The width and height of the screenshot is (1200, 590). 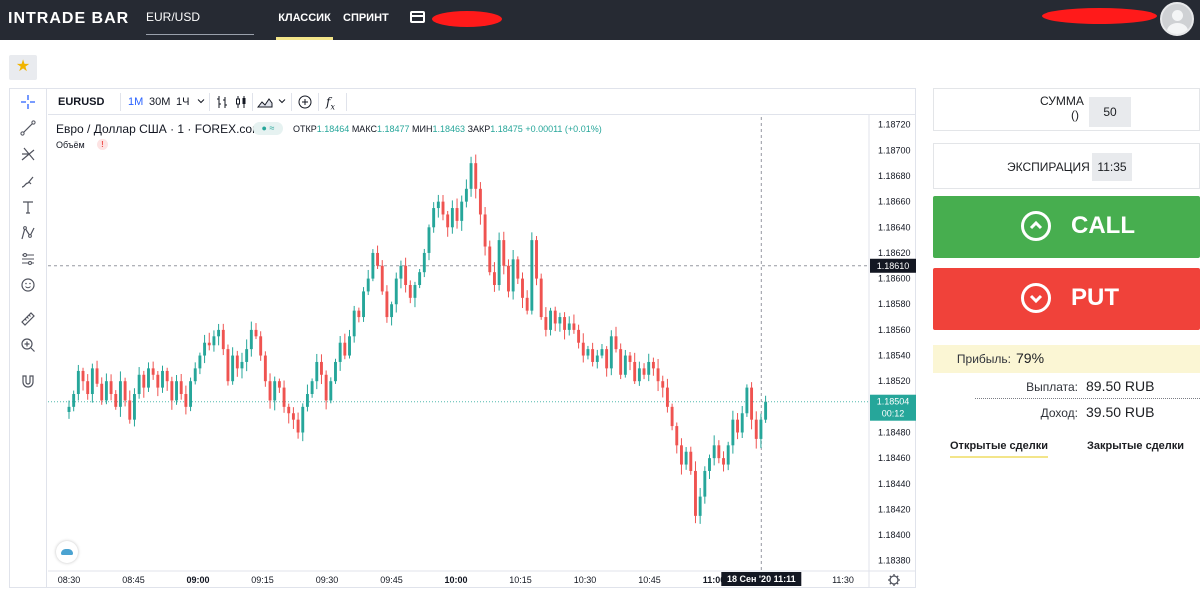 What do you see at coordinates (304, 20) in the screenshot?
I see `tab-classic: КЛАССИК` at bounding box center [304, 20].